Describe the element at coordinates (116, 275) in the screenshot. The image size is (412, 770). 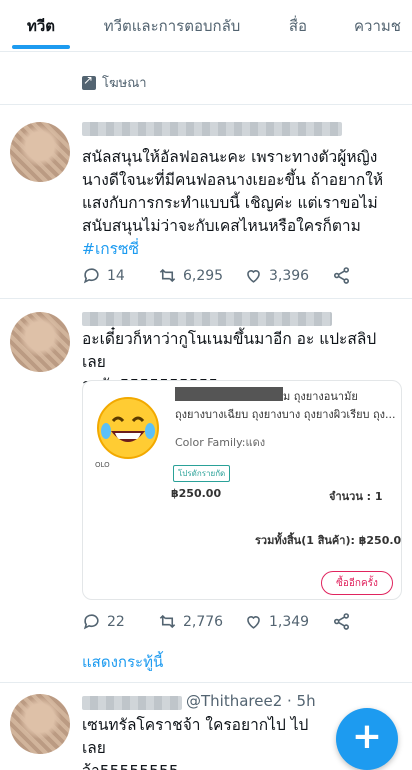
I see `reply-count: 14` at that location.